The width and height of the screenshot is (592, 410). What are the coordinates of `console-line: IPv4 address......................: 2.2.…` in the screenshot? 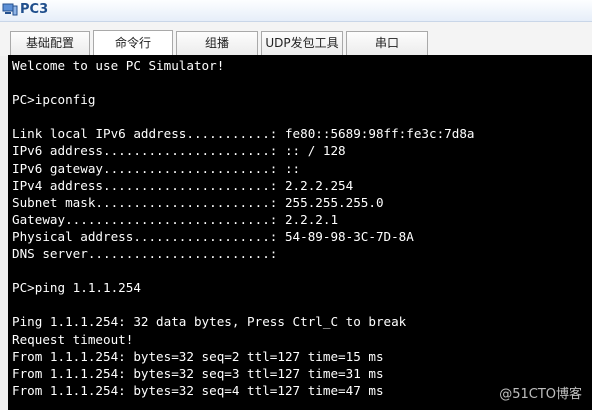 It's located at (183, 185).